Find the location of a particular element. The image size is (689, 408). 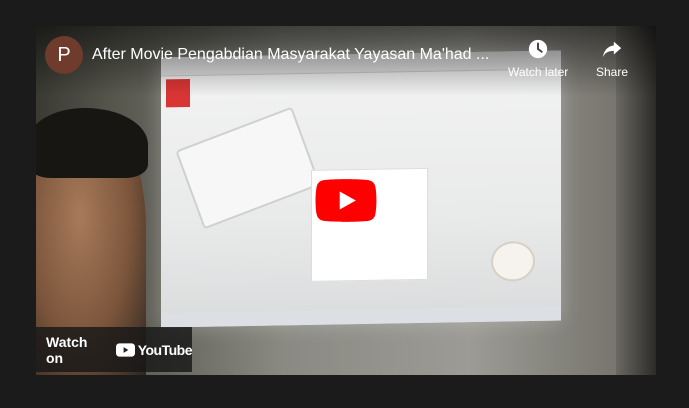

youtube-logo: YouTube is located at coordinates (154, 349).